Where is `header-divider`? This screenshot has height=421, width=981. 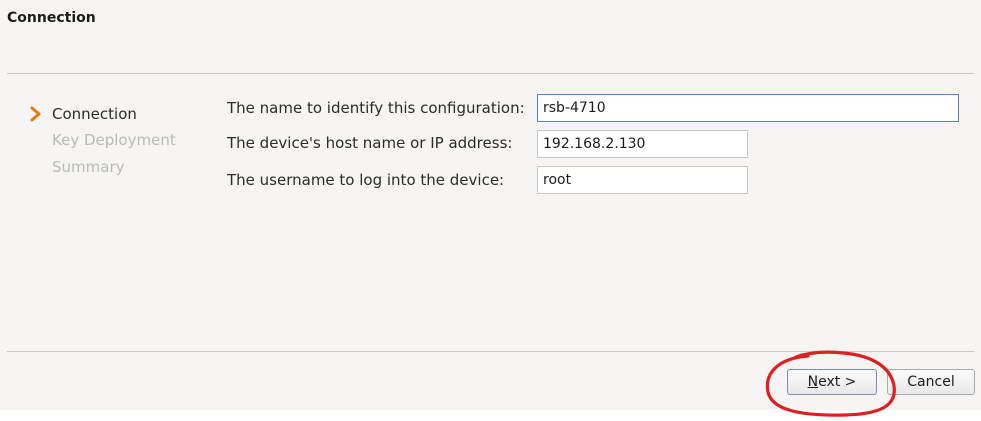
header-divider is located at coordinates (490, 73).